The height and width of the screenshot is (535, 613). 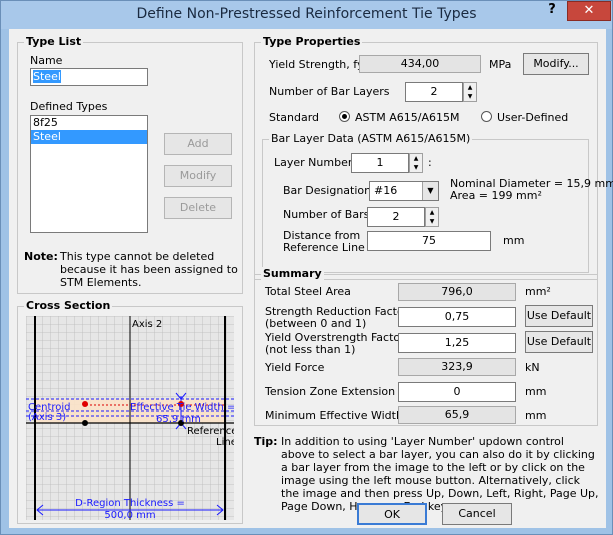 I want to click on cross-section-title: Cross Section, so click(x=68, y=305).